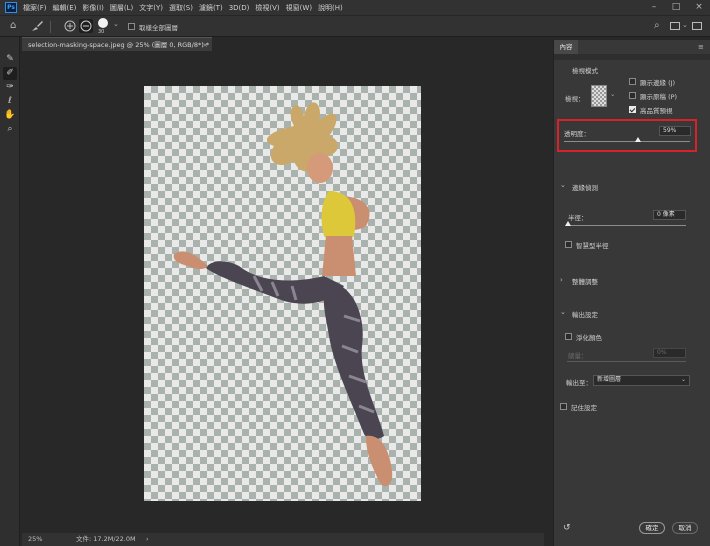  Describe the element at coordinates (70, 27) in the screenshot. I see `add-mode-icon` at that location.